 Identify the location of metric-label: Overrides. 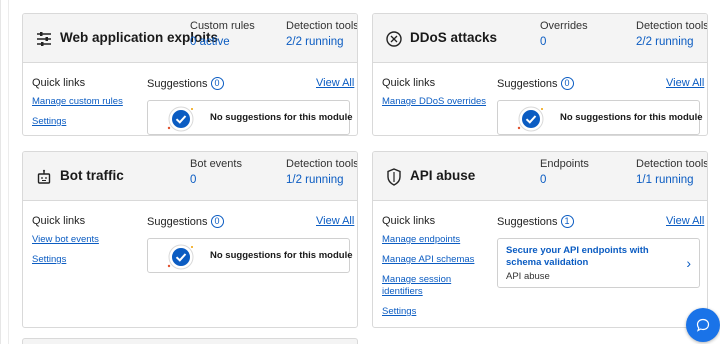
(564, 26).